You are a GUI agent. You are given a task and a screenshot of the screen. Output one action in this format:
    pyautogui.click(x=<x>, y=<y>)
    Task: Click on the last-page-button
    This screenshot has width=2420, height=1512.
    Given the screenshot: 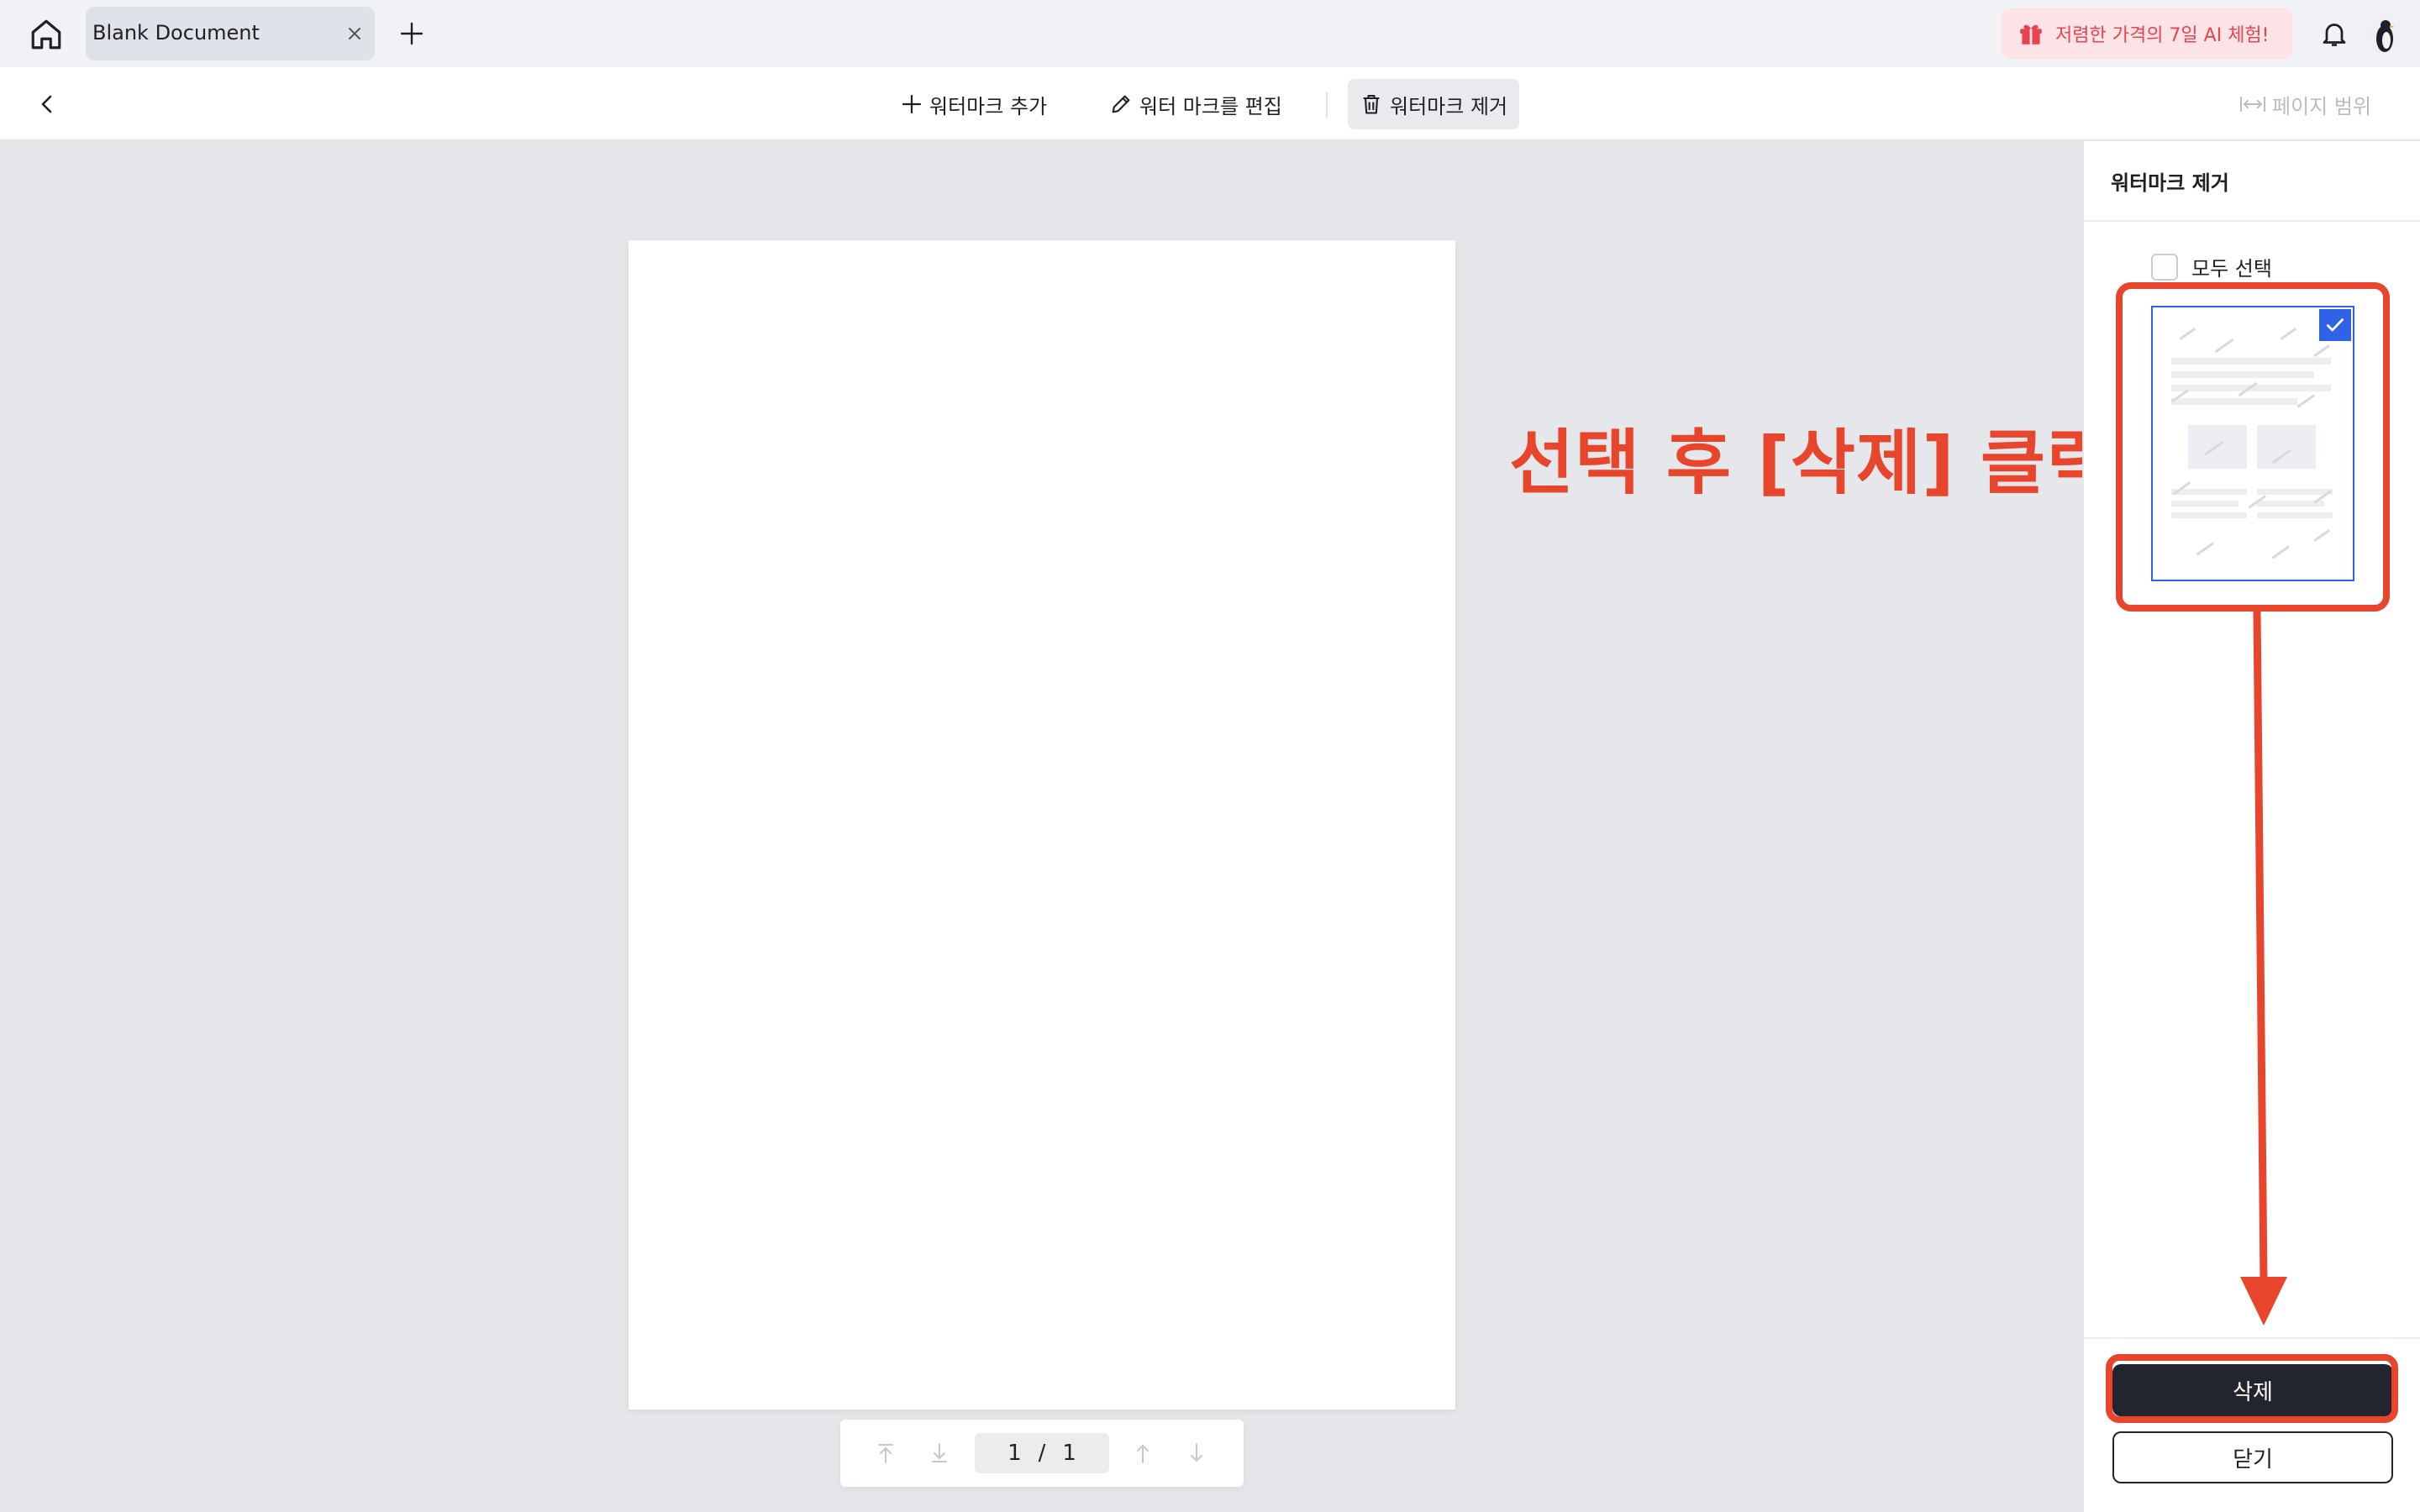 What is the action you would take?
    pyautogui.click(x=939, y=1453)
    